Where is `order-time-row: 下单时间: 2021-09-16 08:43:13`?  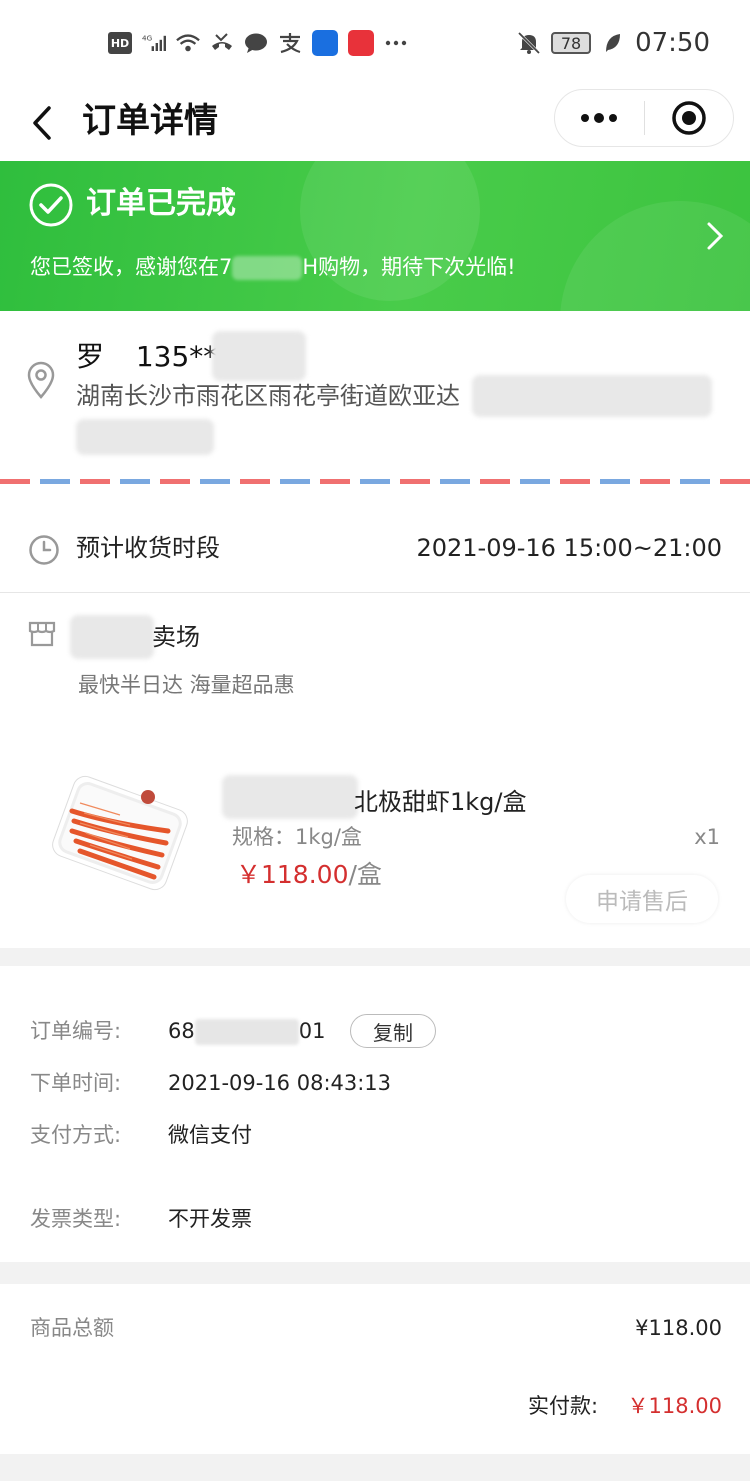
order-time-row: 下单时间: 2021-09-16 08:43:13 is located at coordinates (240, 1083).